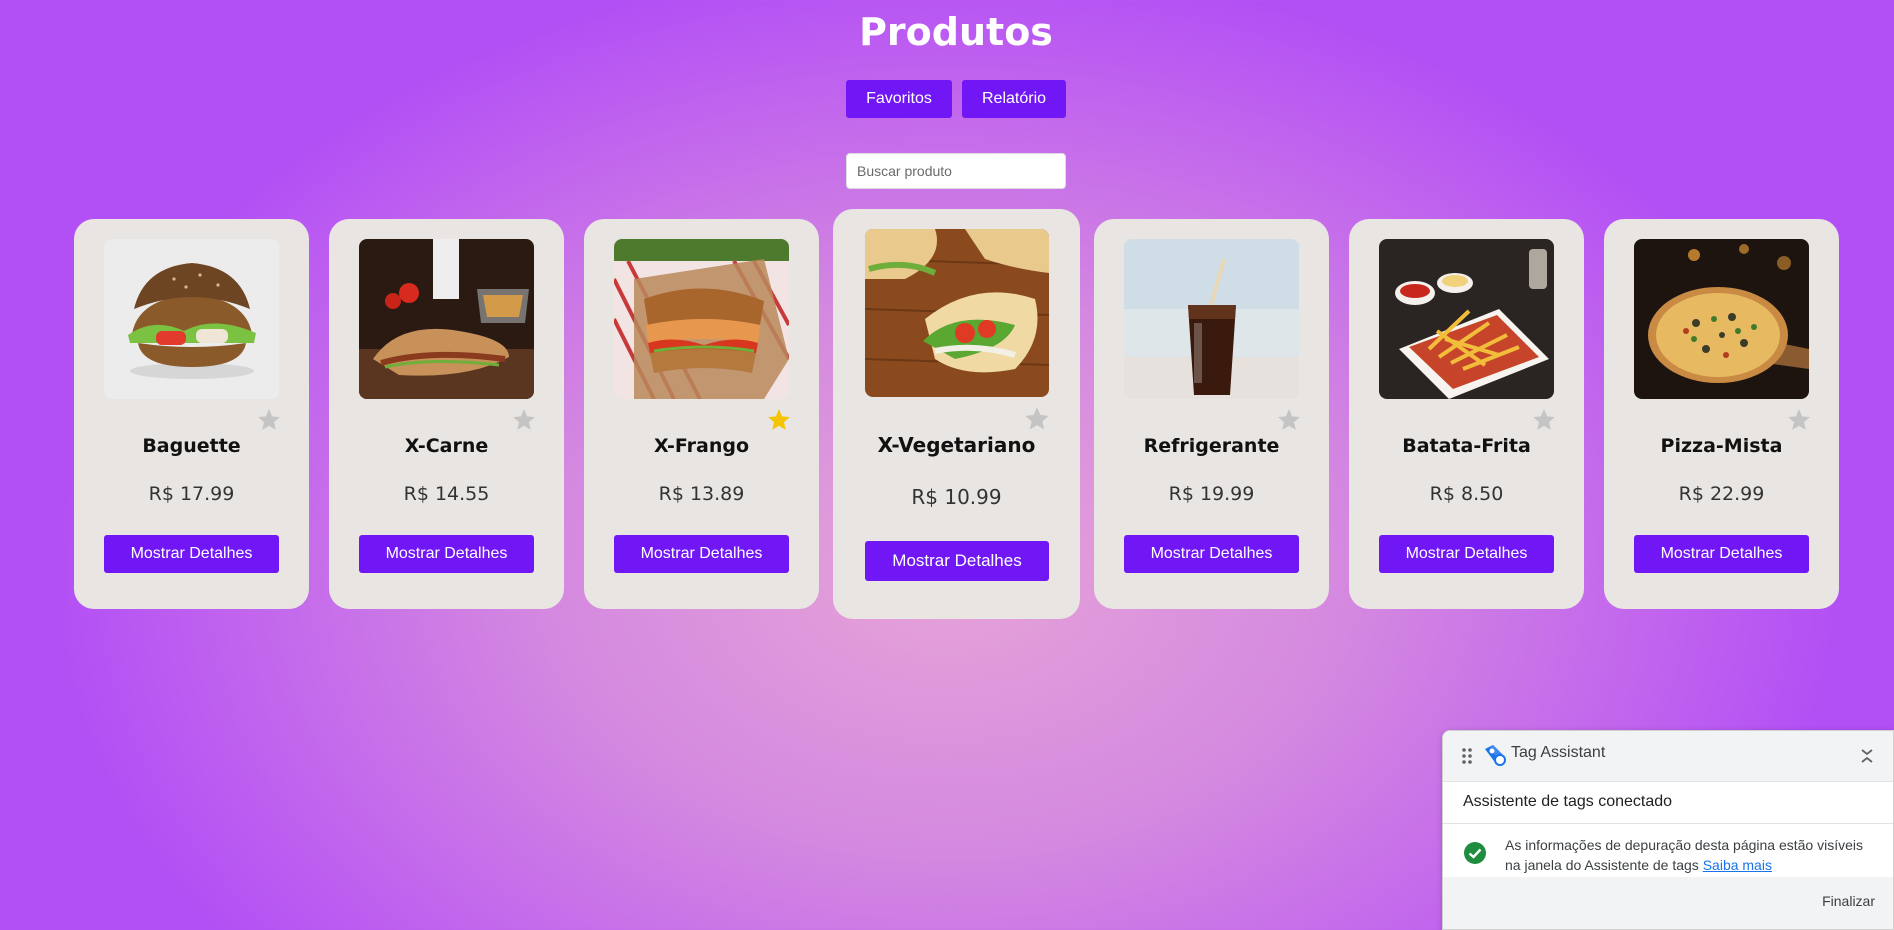 The width and height of the screenshot is (1894, 930). What do you see at coordinates (956, 414) in the screenshot?
I see `product-card: X-Vegetariano R$ 10.99 Mostrar Detalhes` at bounding box center [956, 414].